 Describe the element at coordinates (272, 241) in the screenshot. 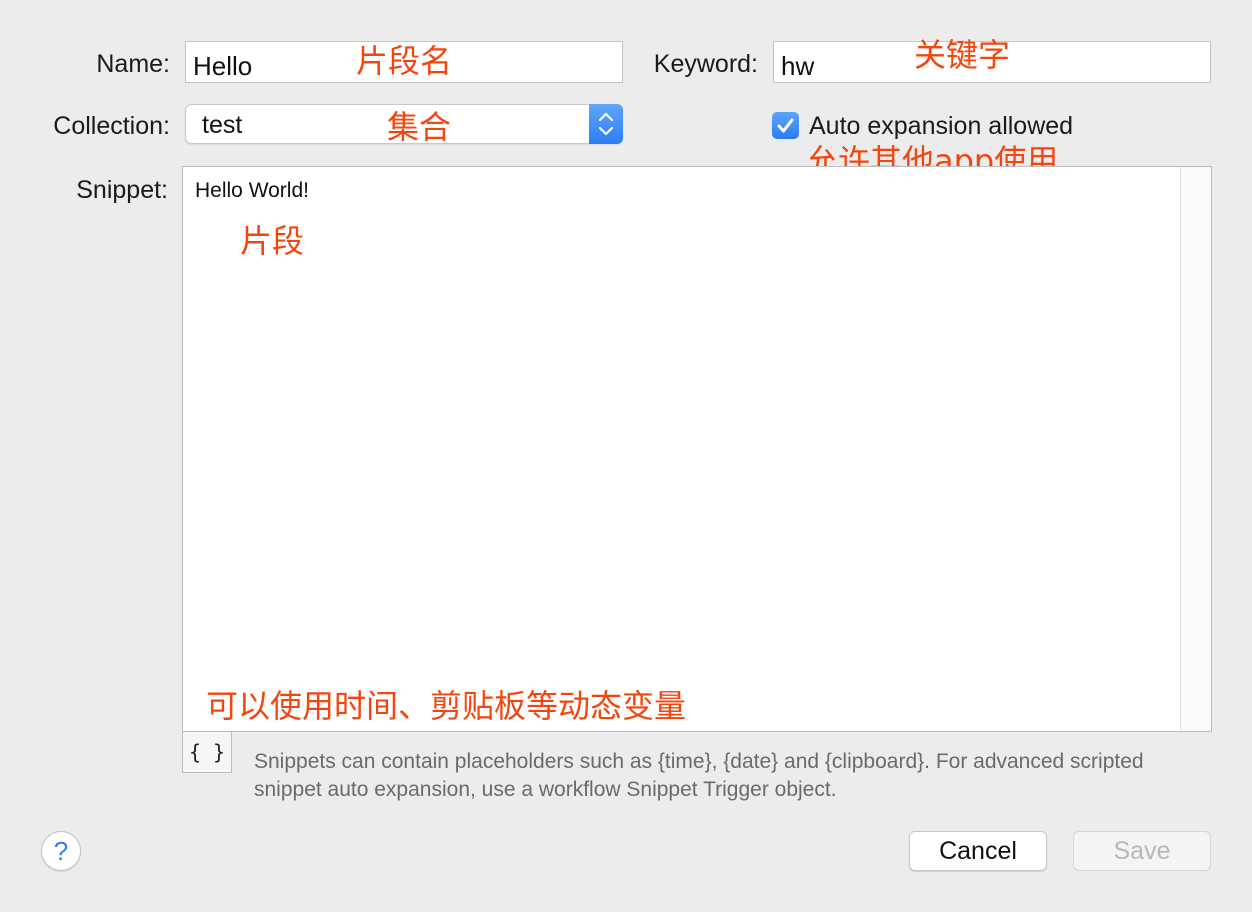

I see `snippet-annotation: 片段` at that location.